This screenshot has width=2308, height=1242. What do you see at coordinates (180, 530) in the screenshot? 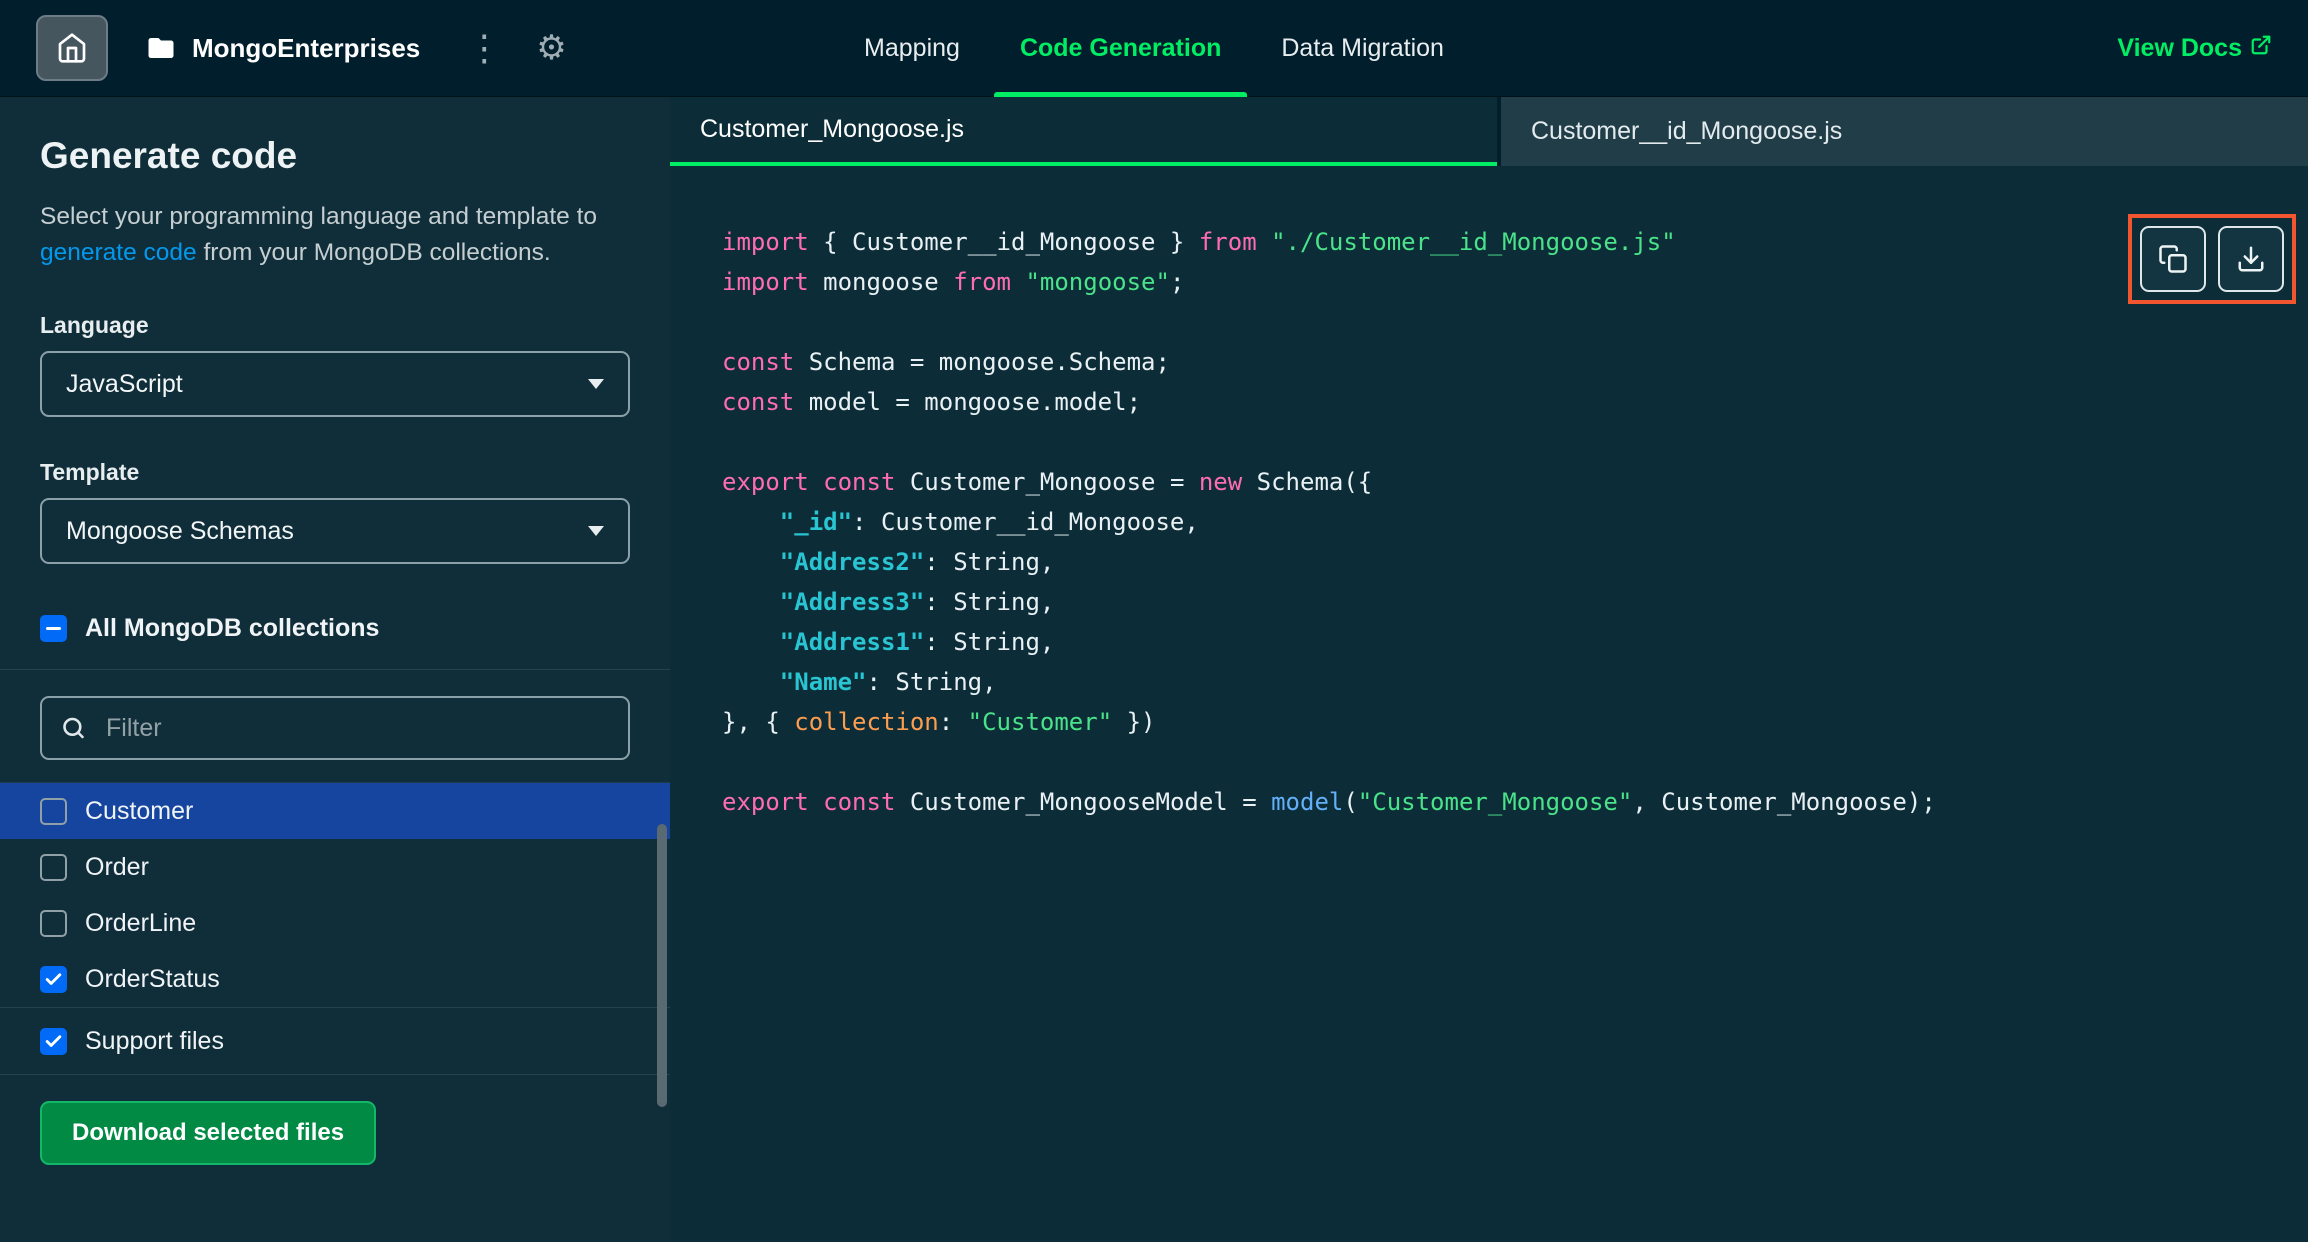
I see `template-select-value: Mongoose Schemas` at bounding box center [180, 530].